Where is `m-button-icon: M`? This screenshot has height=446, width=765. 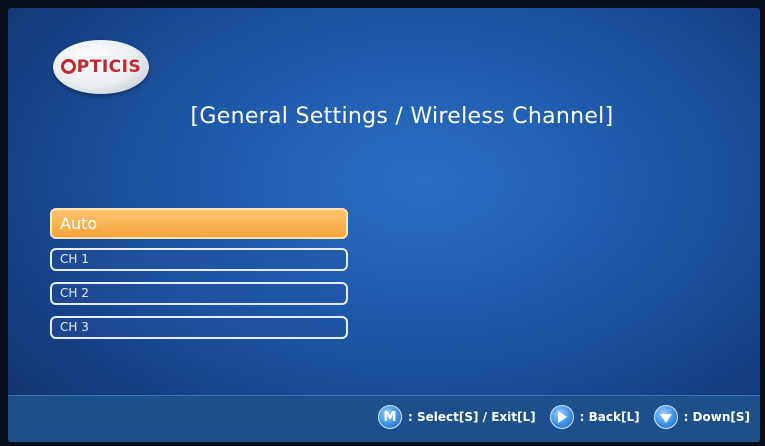 m-button-icon: M is located at coordinates (390, 417).